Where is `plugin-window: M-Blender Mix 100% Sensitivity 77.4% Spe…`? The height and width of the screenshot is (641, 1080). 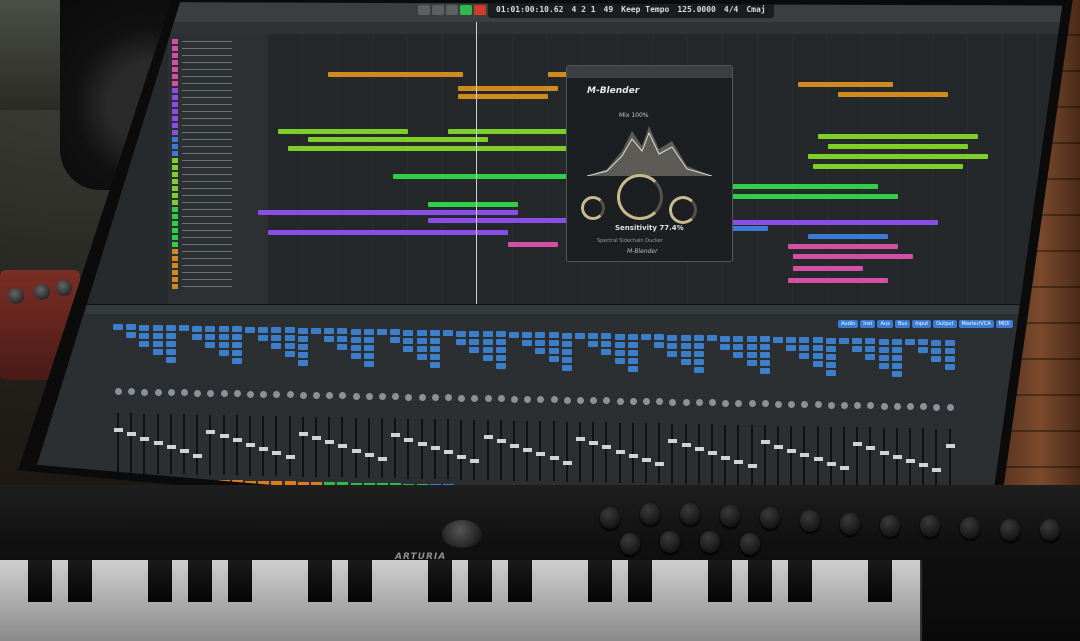
plugin-window: M-Blender Mix 100% Sensitivity 77.4% Spe… is located at coordinates (649, 163).